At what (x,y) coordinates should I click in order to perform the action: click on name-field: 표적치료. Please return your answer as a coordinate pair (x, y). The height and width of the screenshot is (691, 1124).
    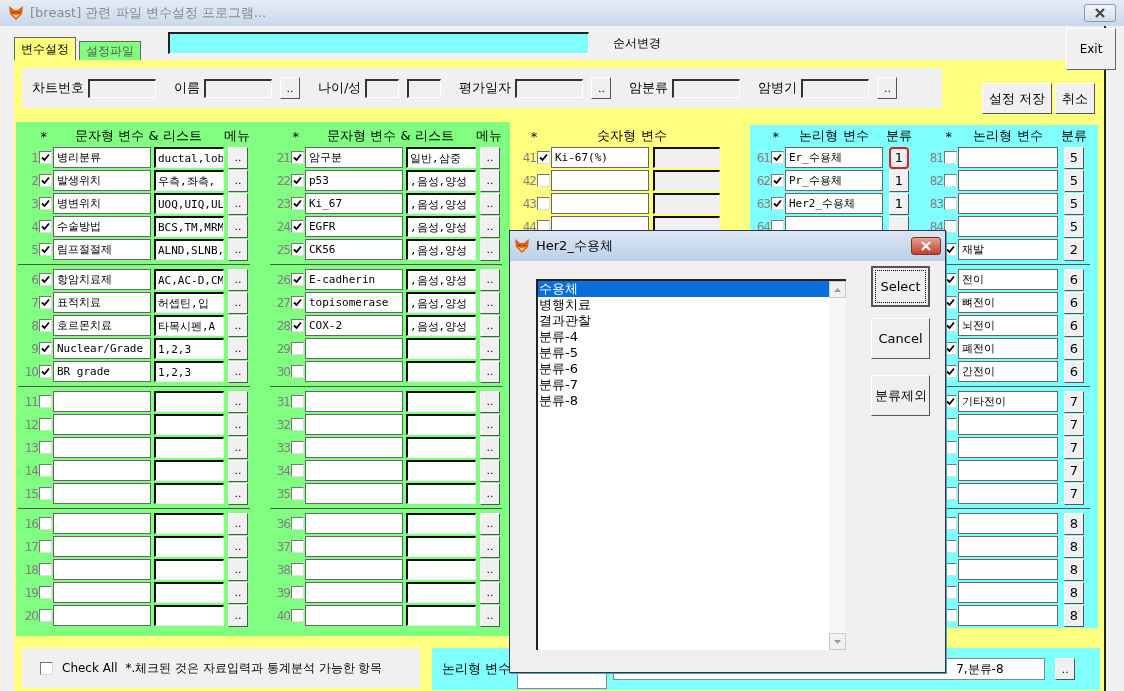
    Looking at the image, I should click on (102, 302).